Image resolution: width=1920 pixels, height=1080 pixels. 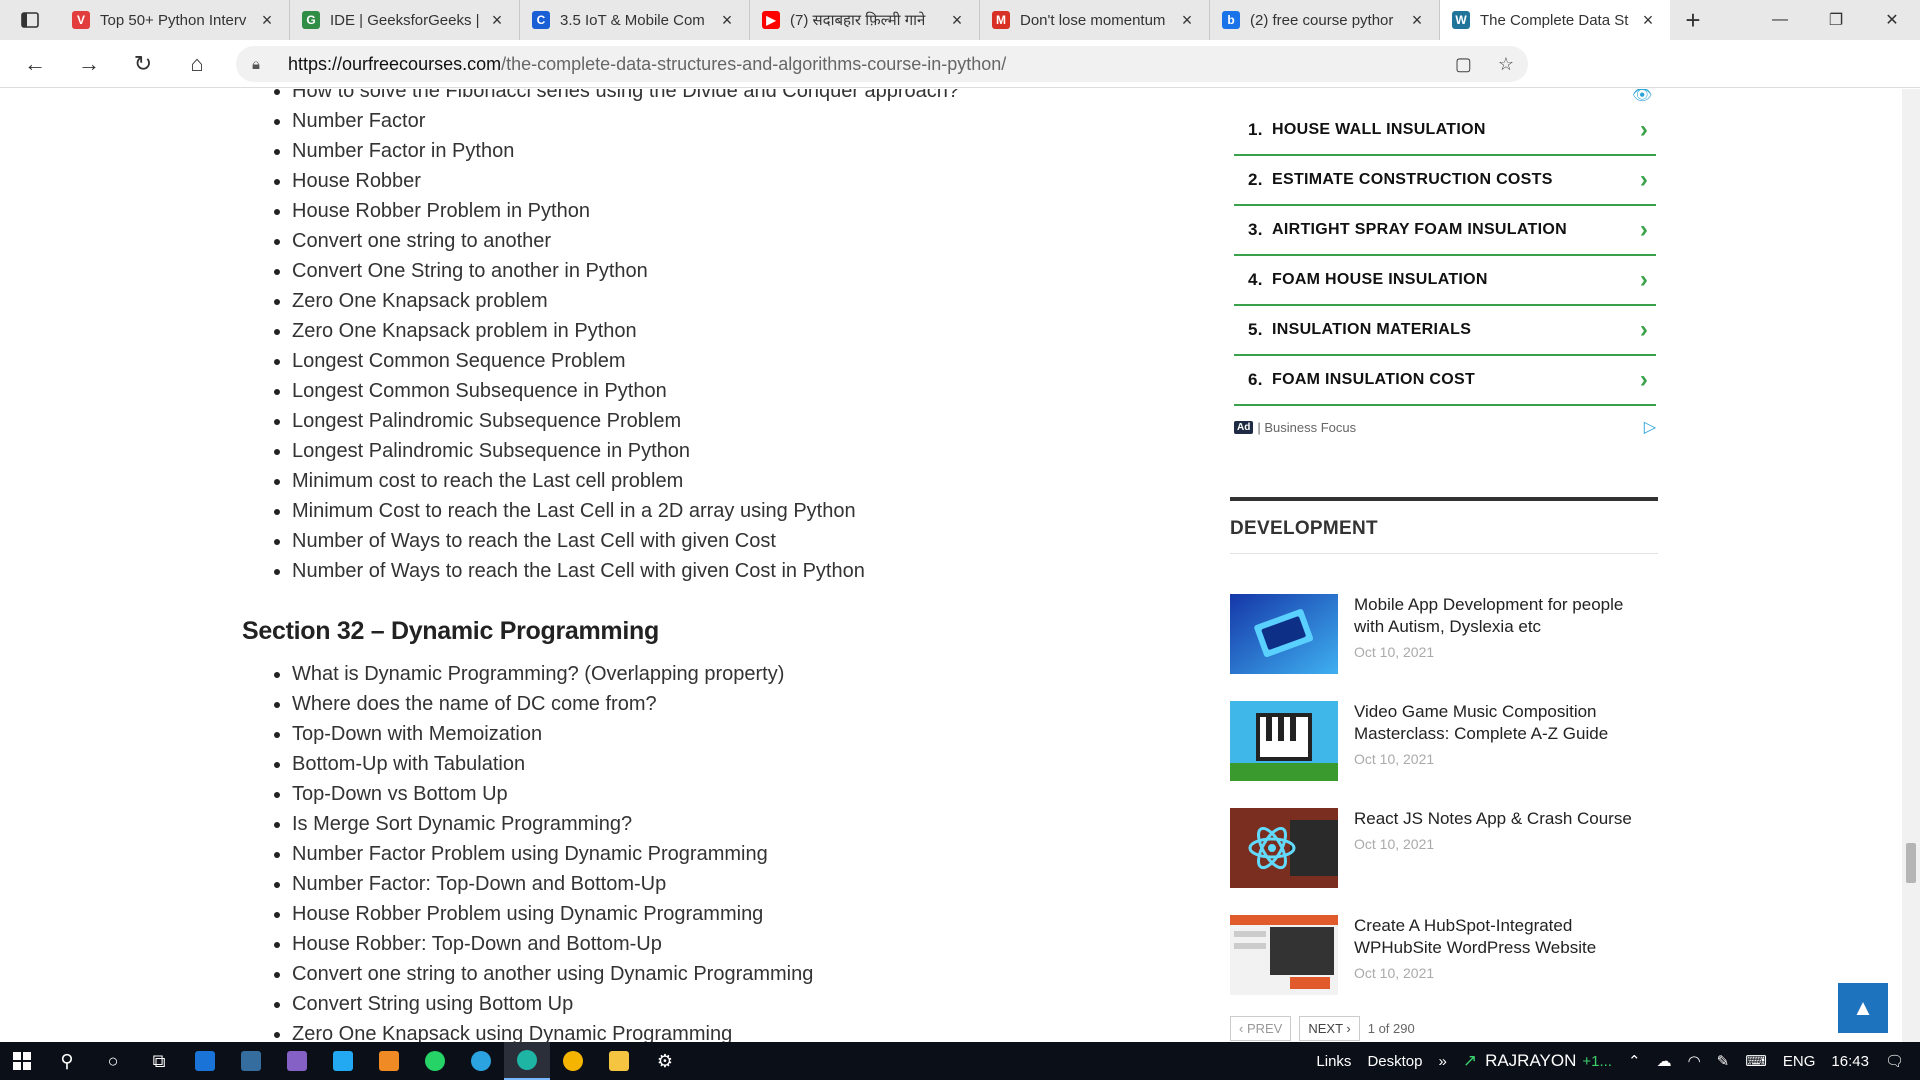 What do you see at coordinates (1780, 20) in the screenshot?
I see `minimize-icon: —` at bounding box center [1780, 20].